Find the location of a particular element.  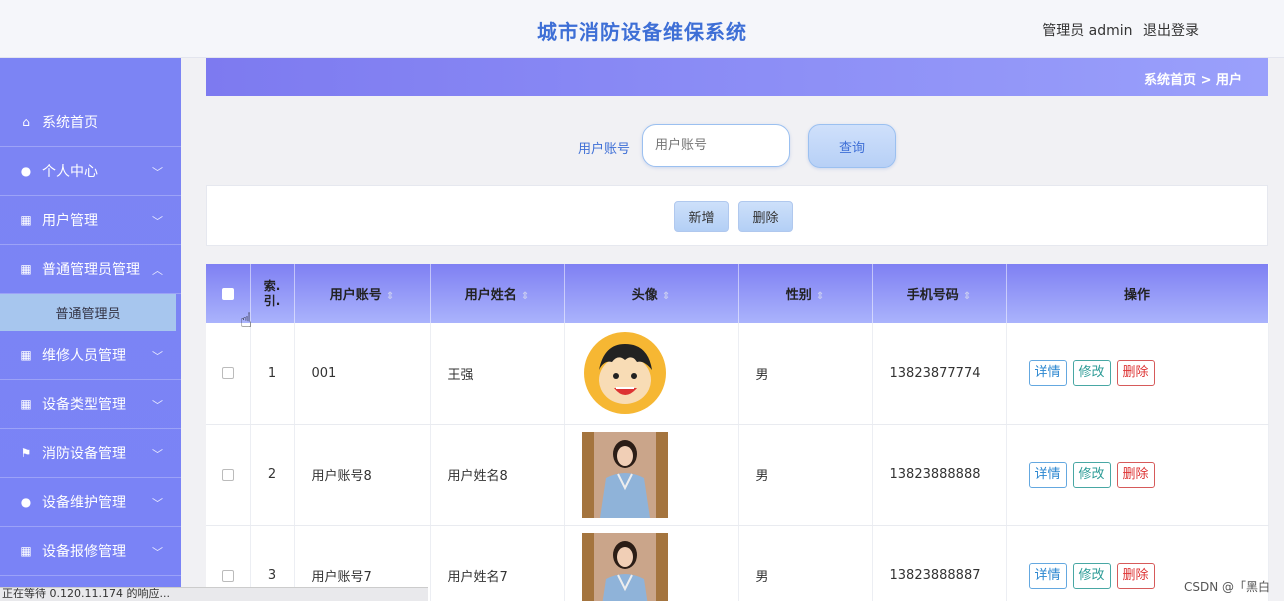

name-cell: 用户姓名7 is located at coordinates (497, 563).